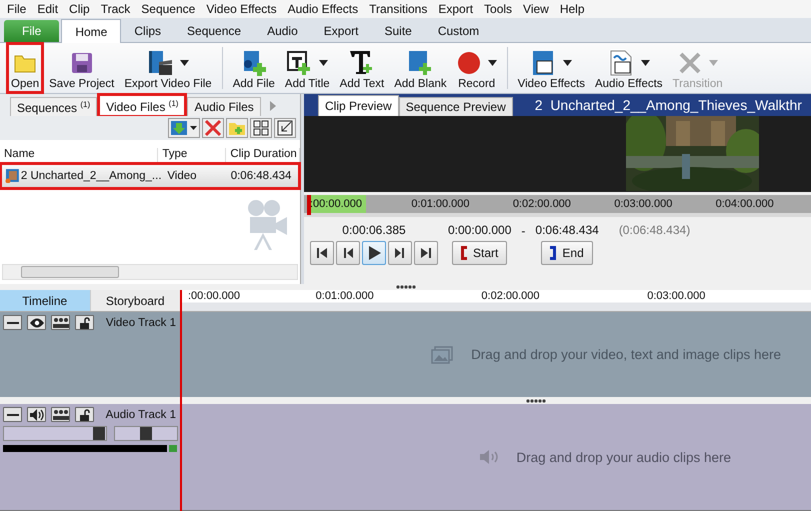 The height and width of the screenshot is (511, 811). What do you see at coordinates (263, 155) in the screenshot?
I see `column-header: Clip Duration` at bounding box center [263, 155].